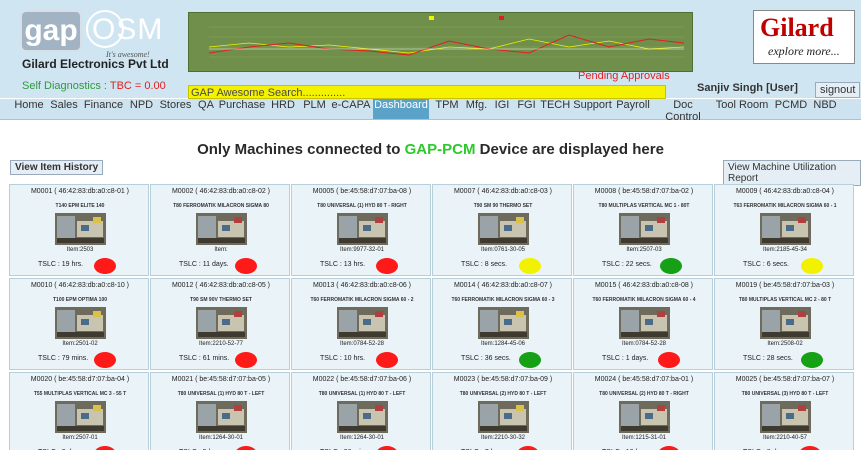 The width and height of the screenshot is (861, 450). I want to click on self-diagnostics: Self Diagnostics : TBC = 0.00, so click(94, 86).